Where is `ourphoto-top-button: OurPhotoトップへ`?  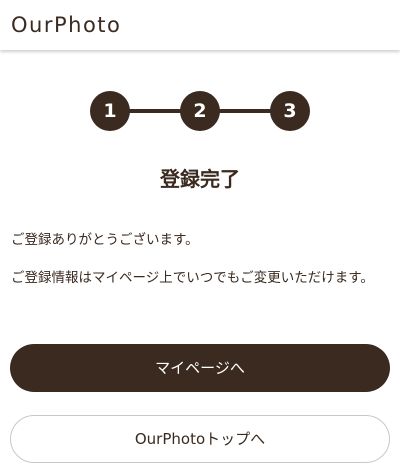
ourphoto-top-button: OurPhotoトップへ is located at coordinates (200, 439).